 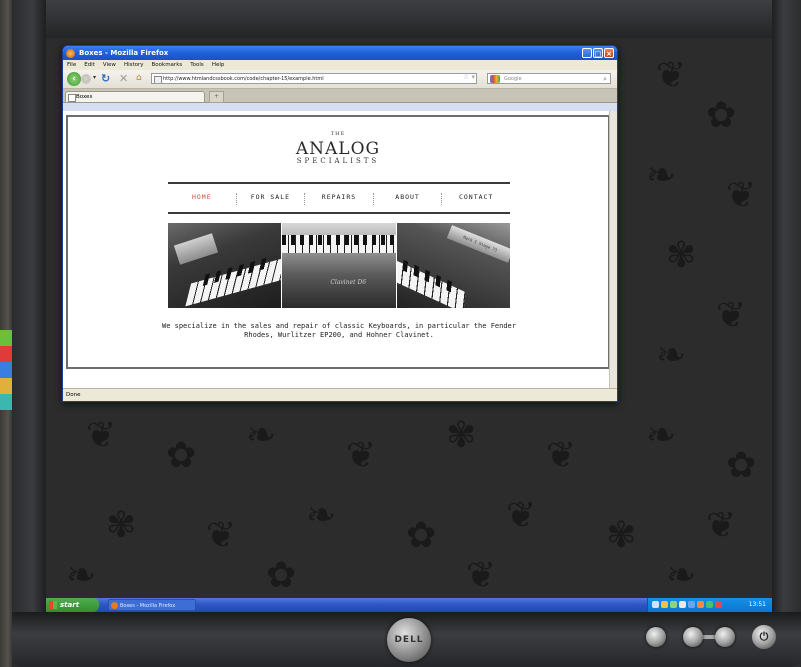 I want to click on tray-display-icon, so click(x=691, y=604).